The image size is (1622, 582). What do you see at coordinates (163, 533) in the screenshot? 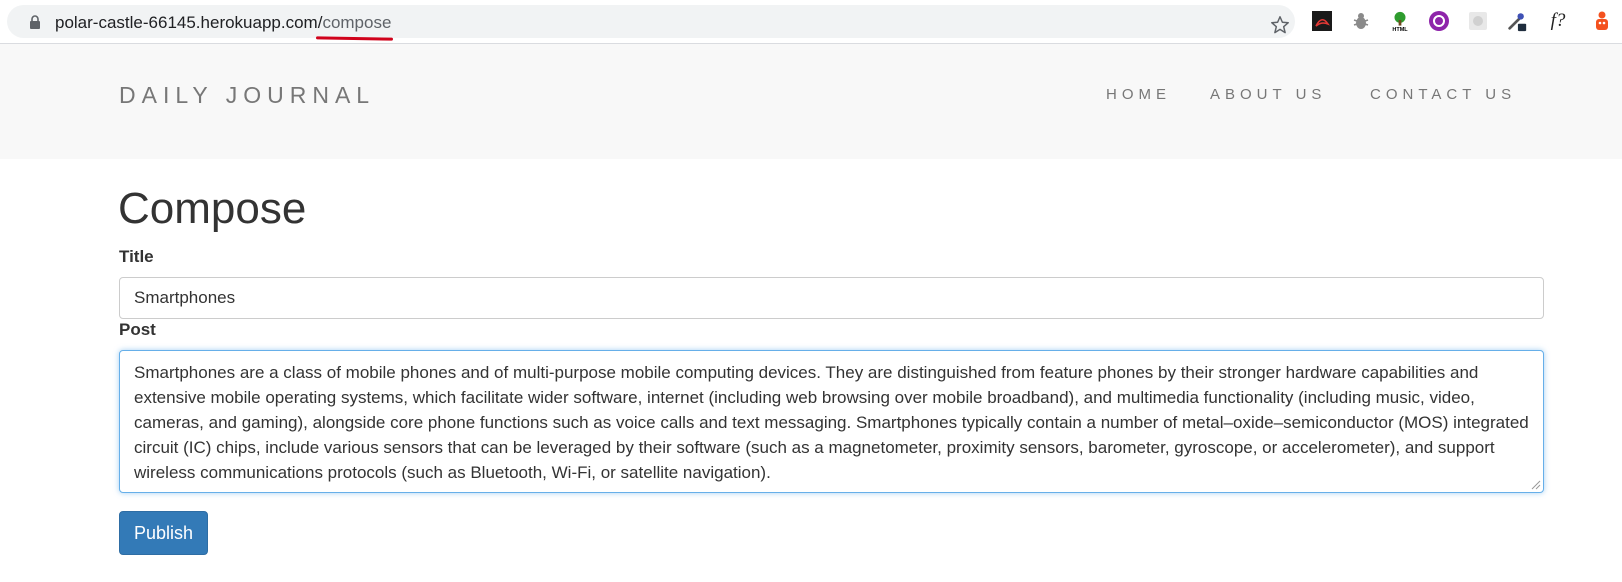
I see `publish-button: Publish` at bounding box center [163, 533].